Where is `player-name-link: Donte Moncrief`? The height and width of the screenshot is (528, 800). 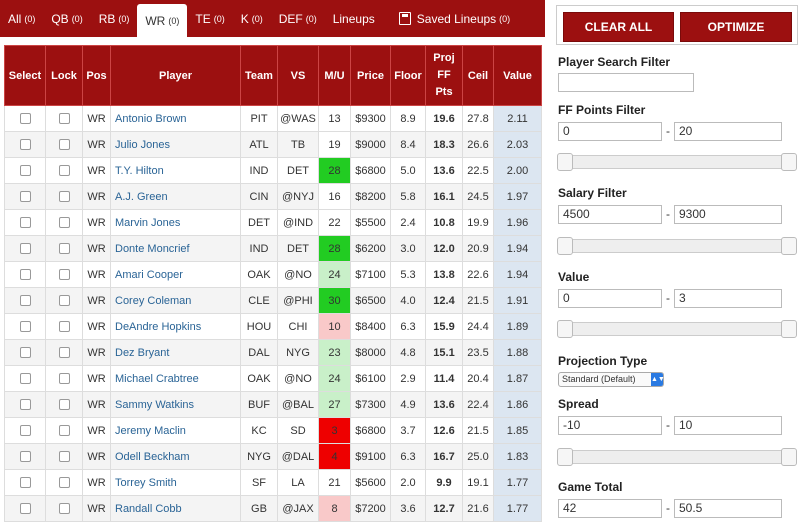
player-name-link: Donte Moncrief is located at coordinates (175, 248).